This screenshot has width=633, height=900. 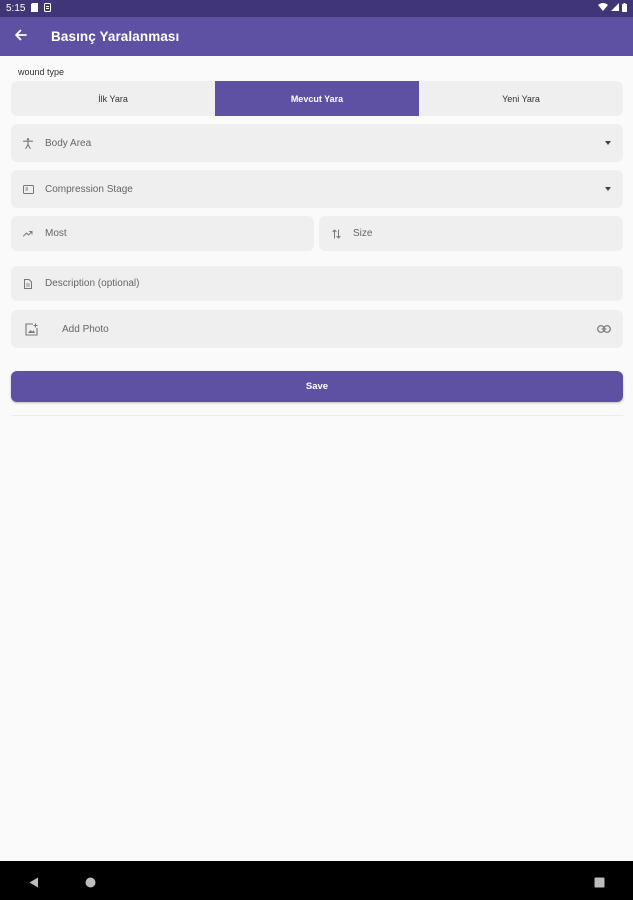 I want to click on compression-stage-placeholder: Compression Stage, so click(x=89, y=189).